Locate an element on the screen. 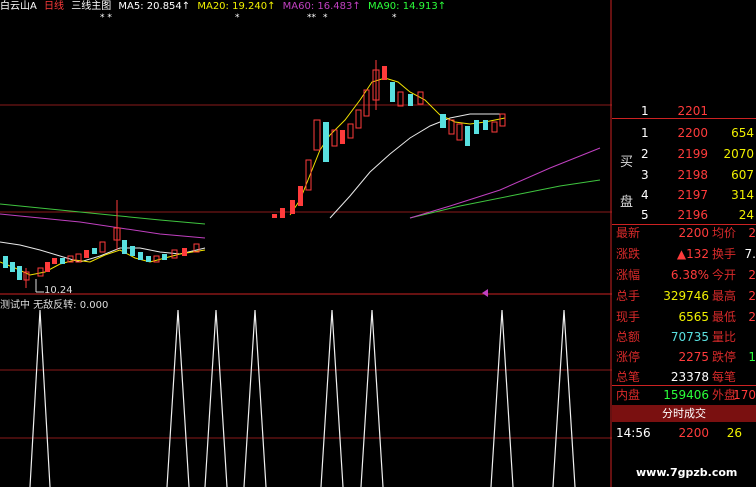  bid-volume: 654 is located at coordinates (742, 133).